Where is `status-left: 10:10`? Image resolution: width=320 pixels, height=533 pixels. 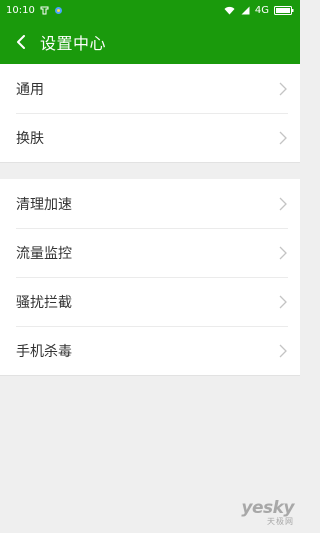
status-left: 10:10 is located at coordinates (34, 10).